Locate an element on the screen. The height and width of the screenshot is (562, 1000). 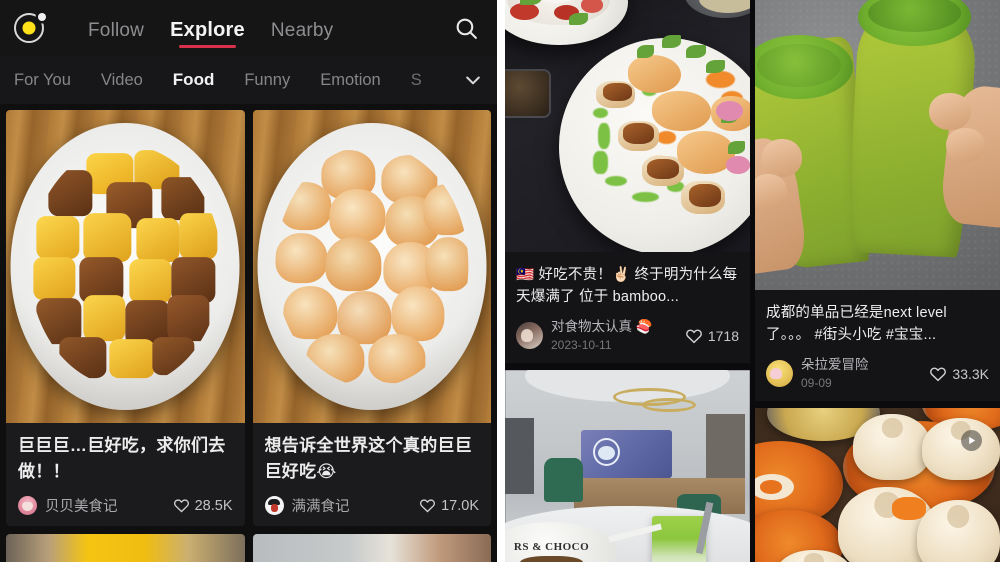
post-meta-row: 对食物太认真 🍣 2023-10-11 1718 is located at coordinates (627, 336).